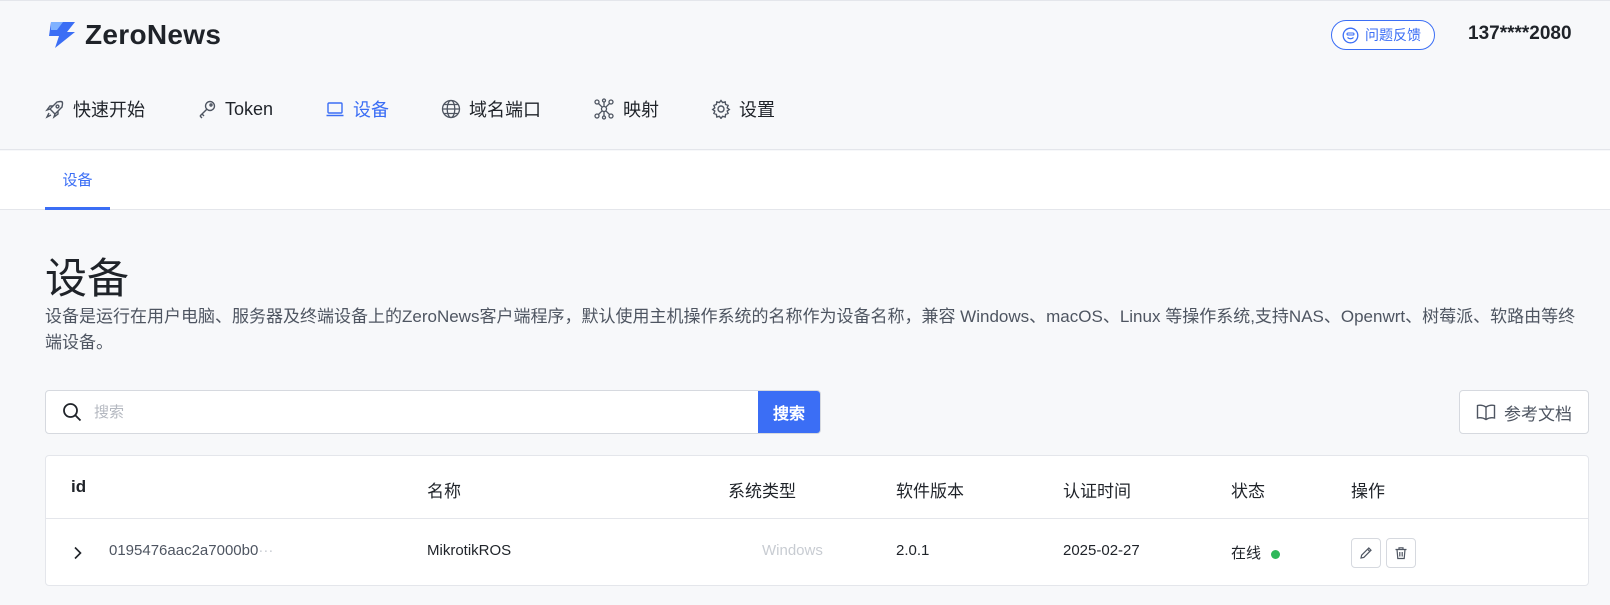  I want to click on column-header-status: 状态, so click(1248, 491).